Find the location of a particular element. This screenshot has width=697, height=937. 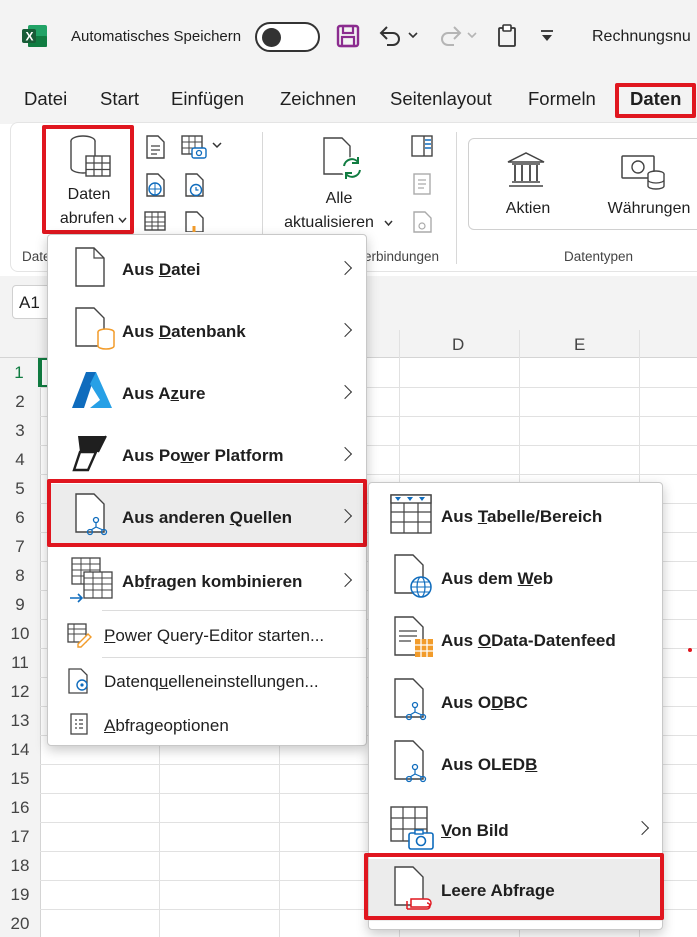

submenu-item-from-oledb: Aus OLEDB is located at coordinates (515, 763).